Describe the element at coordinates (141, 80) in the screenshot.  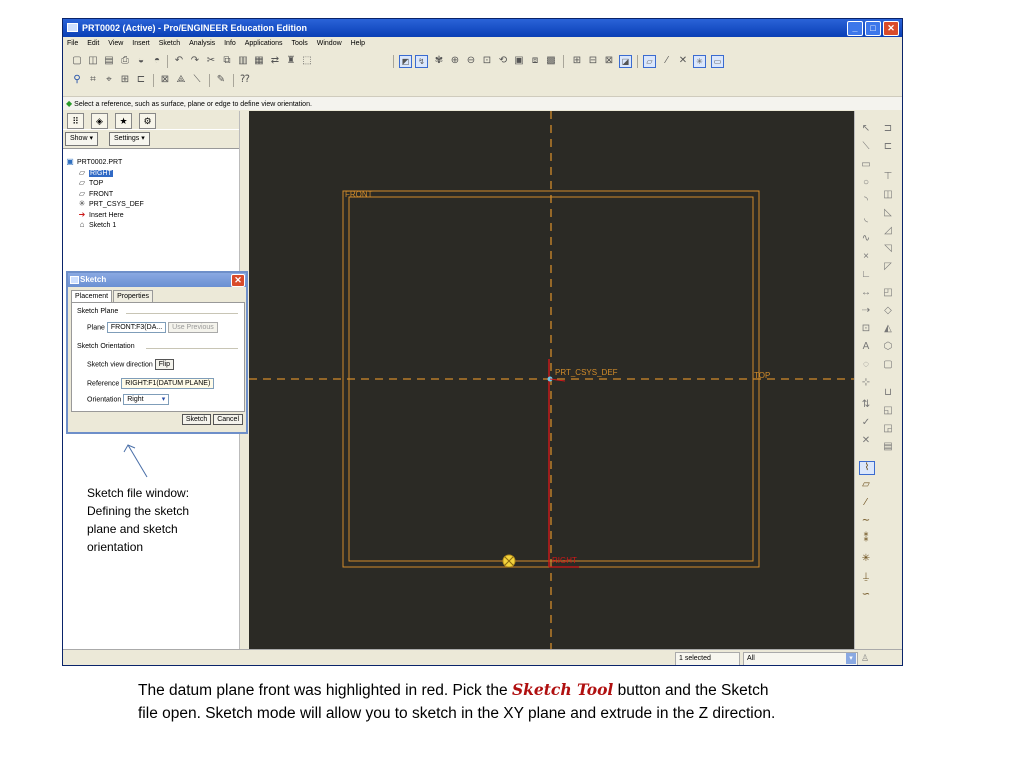
I see `program-icon: ⊏` at that location.